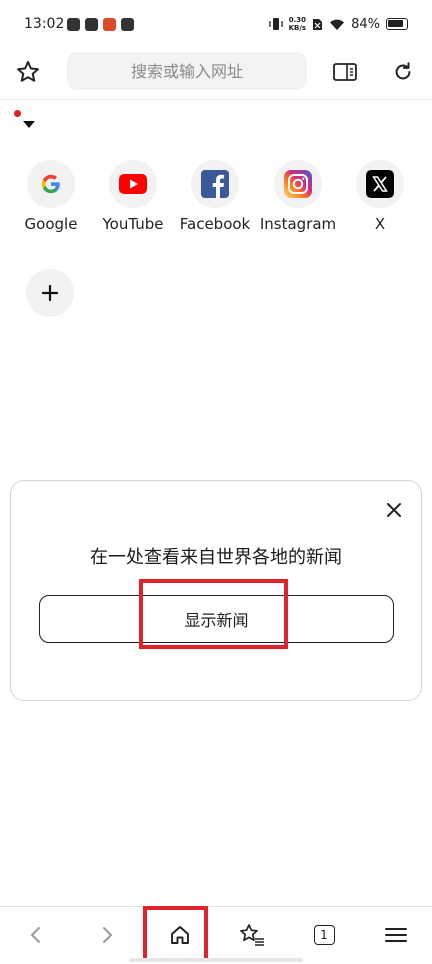 Image resolution: width=432 pixels, height=964 pixels. I want to click on wifi-icon, so click(337, 24).